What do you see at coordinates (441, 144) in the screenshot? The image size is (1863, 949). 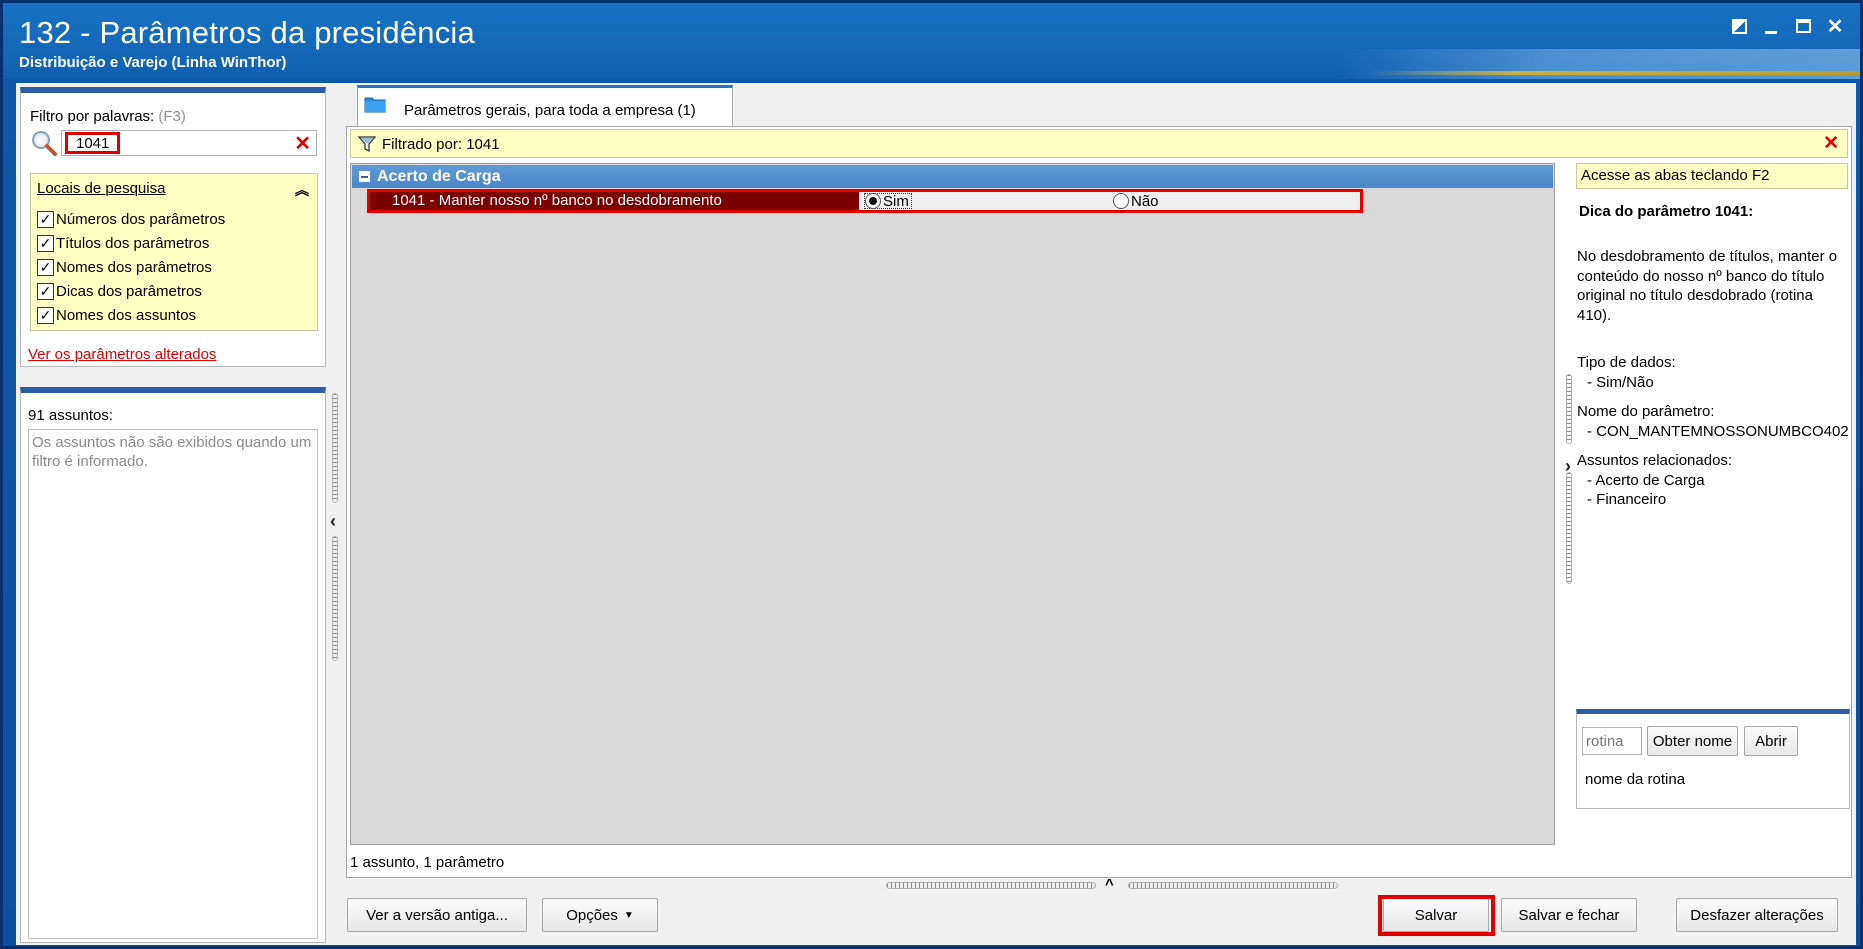 I see `filter-bar-text: Filtrado por: 1041` at bounding box center [441, 144].